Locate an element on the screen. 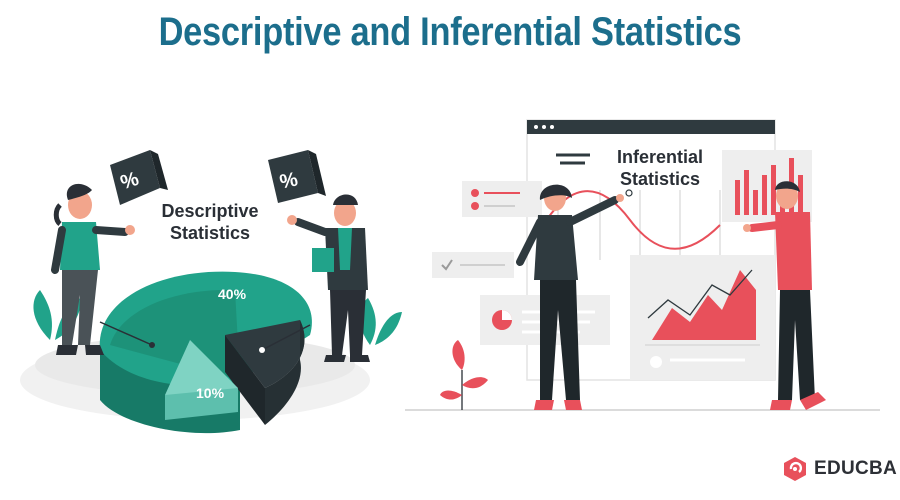 The image size is (900, 500). brand-logo: EDUCBA is located at coordinates (839, 469).